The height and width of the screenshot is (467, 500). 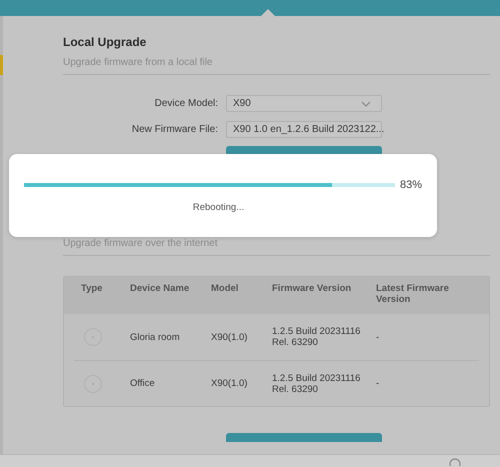 What do you see at coordinates (268, 12) in the screenshot?
I see `pointer-icon` at bounding box center [268, 12].